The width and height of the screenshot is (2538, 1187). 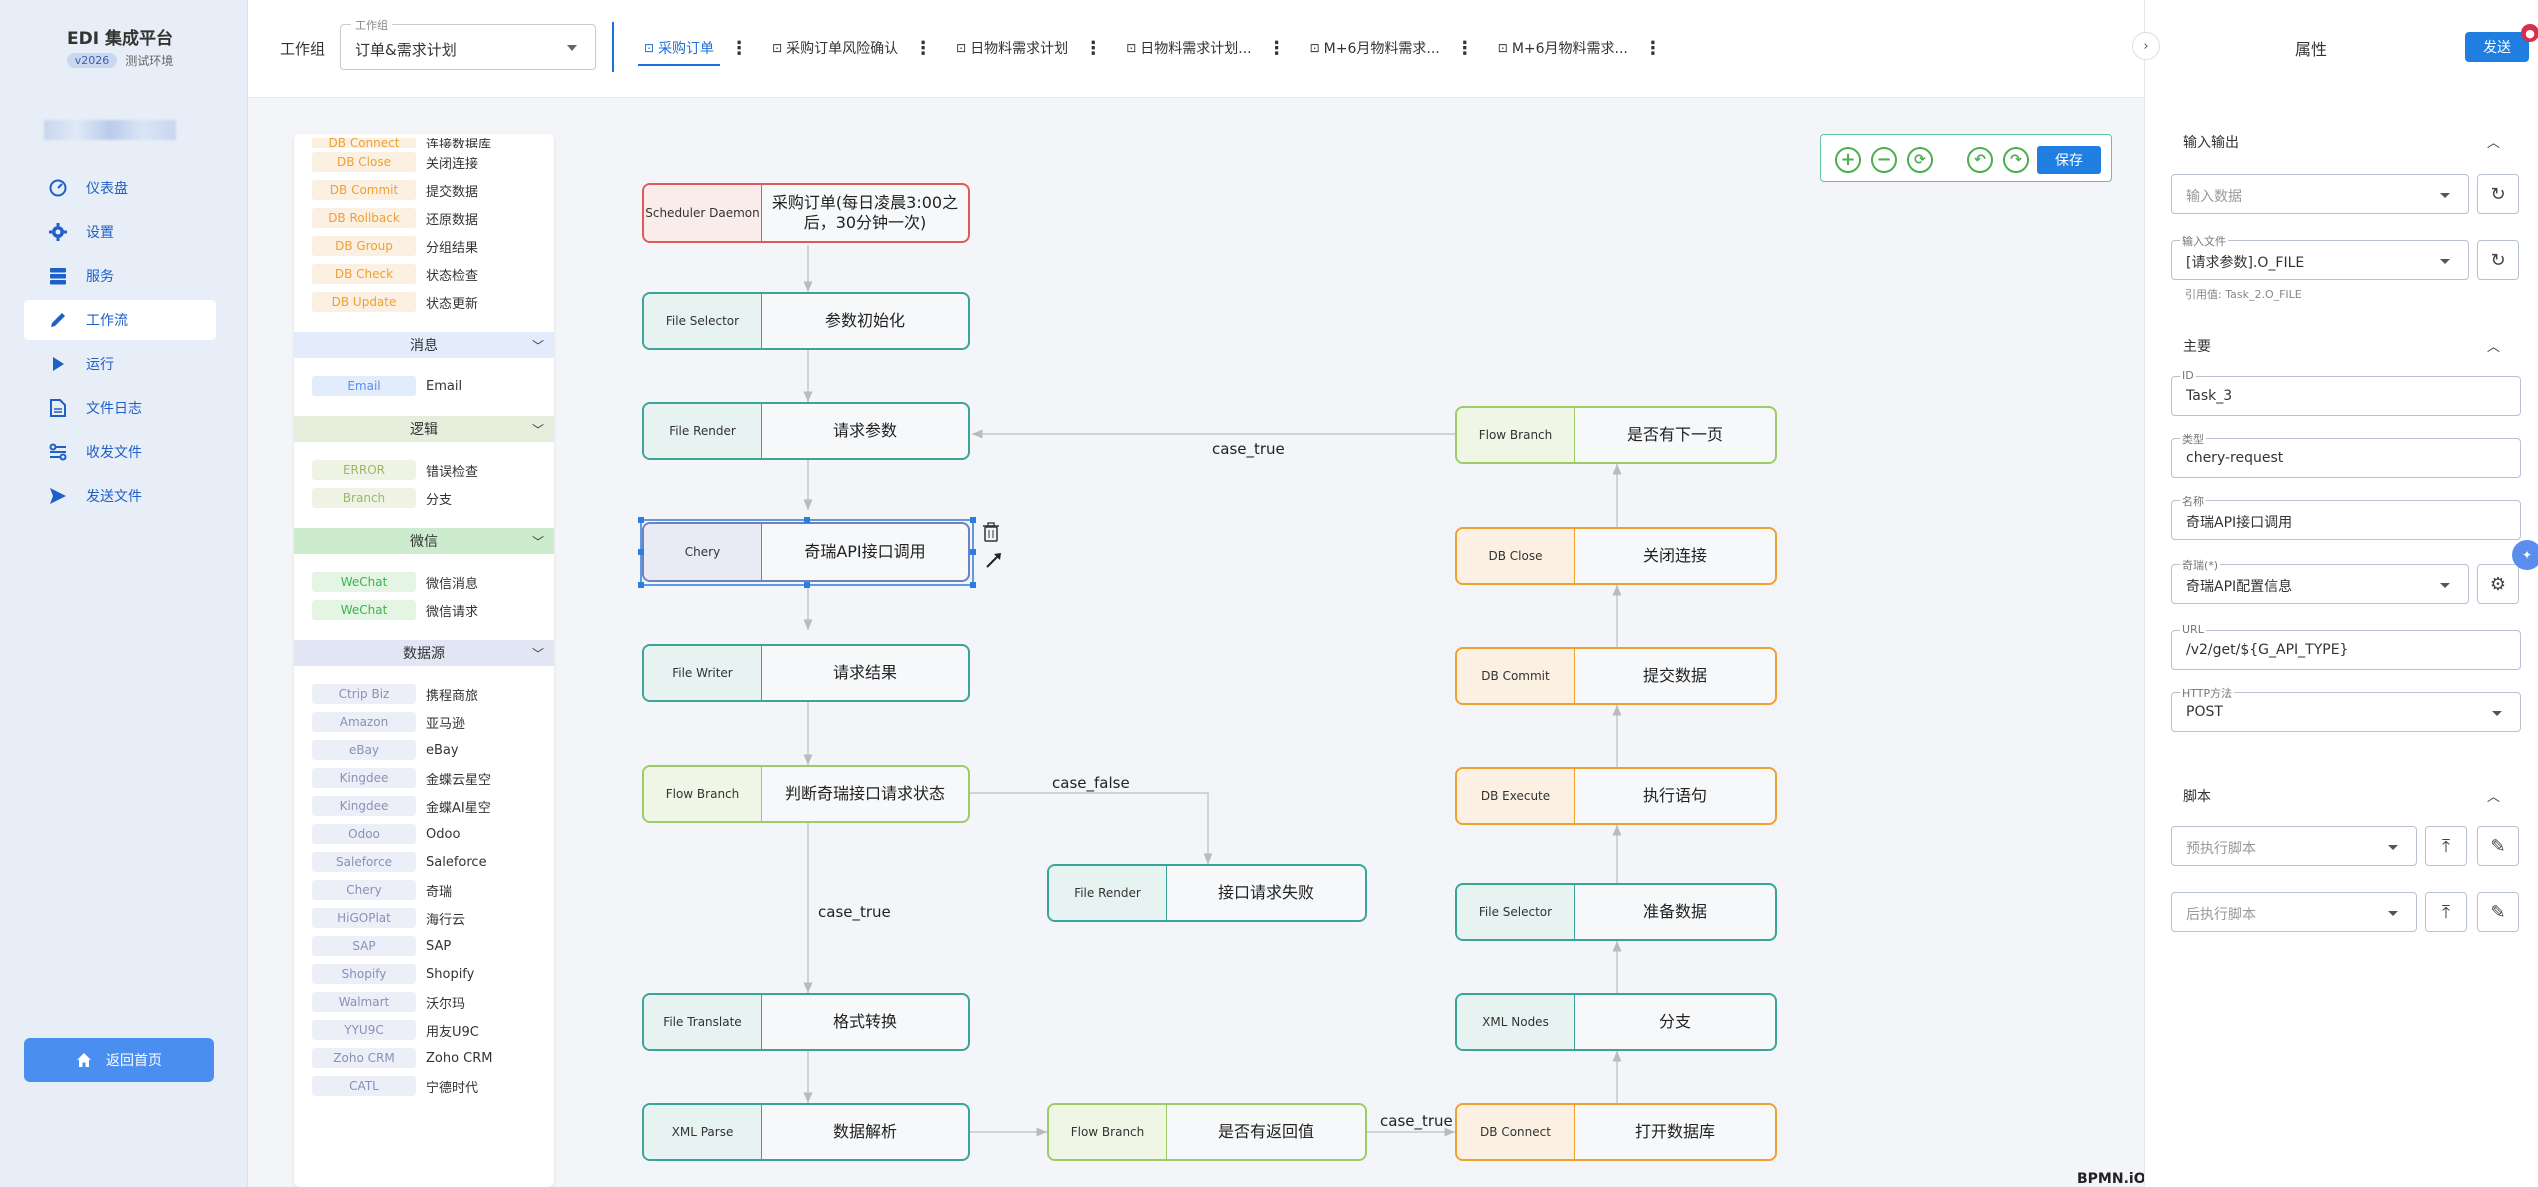 I want to click on palette-item: WeChat 微信请求, so click(x=424, y=610).